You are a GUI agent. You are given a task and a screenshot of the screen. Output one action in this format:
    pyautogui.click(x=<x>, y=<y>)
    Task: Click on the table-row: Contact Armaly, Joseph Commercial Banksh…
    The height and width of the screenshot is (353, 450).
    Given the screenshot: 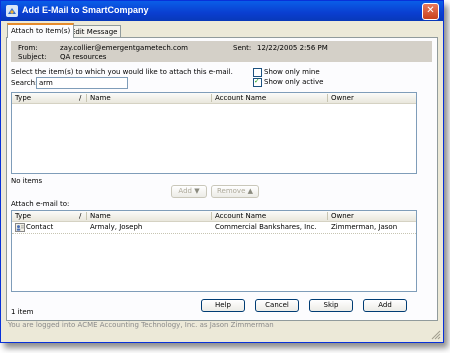 What is the action you would take?
    pyautogui.click(x=214, y=228)
    